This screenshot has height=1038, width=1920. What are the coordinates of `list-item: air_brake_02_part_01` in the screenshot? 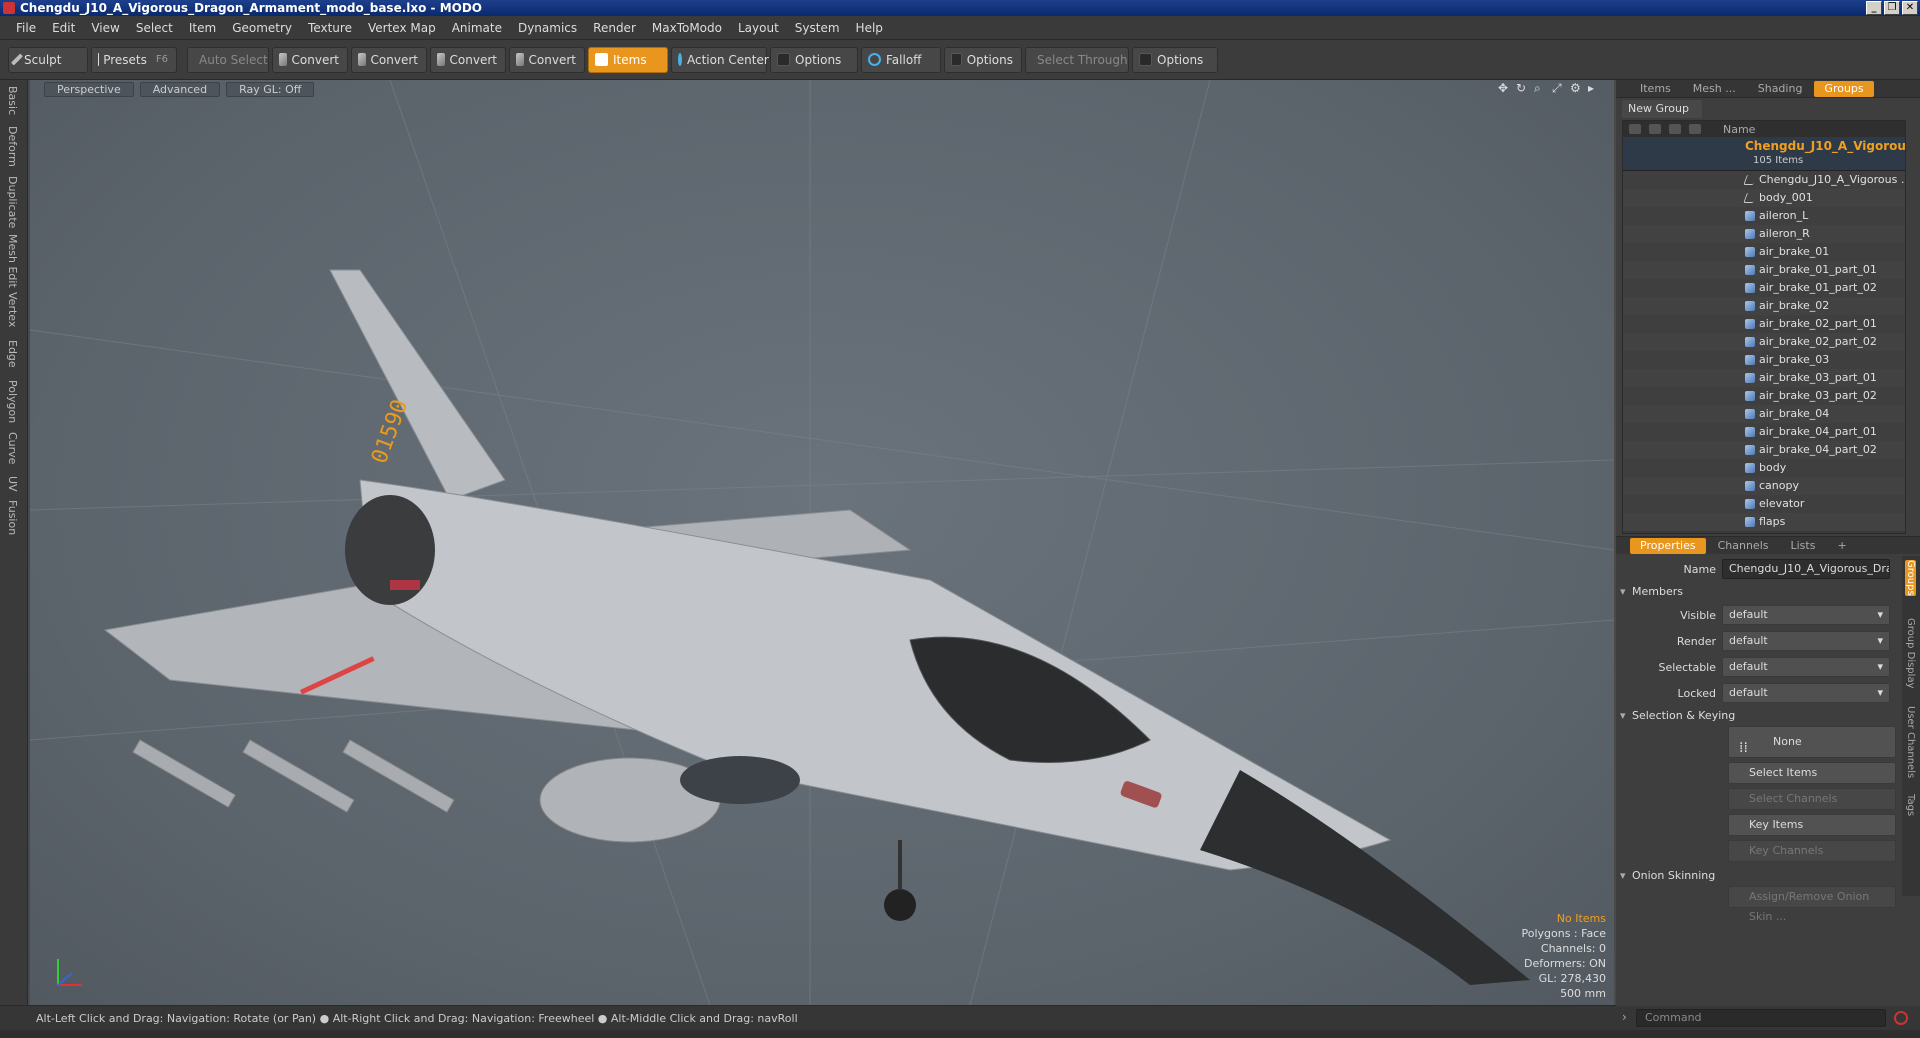 It's located at (1764, 324).